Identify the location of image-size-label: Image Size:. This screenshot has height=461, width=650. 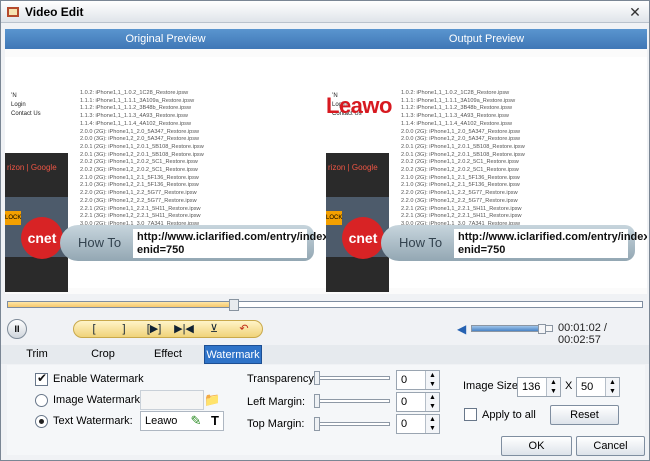
(492, 386).